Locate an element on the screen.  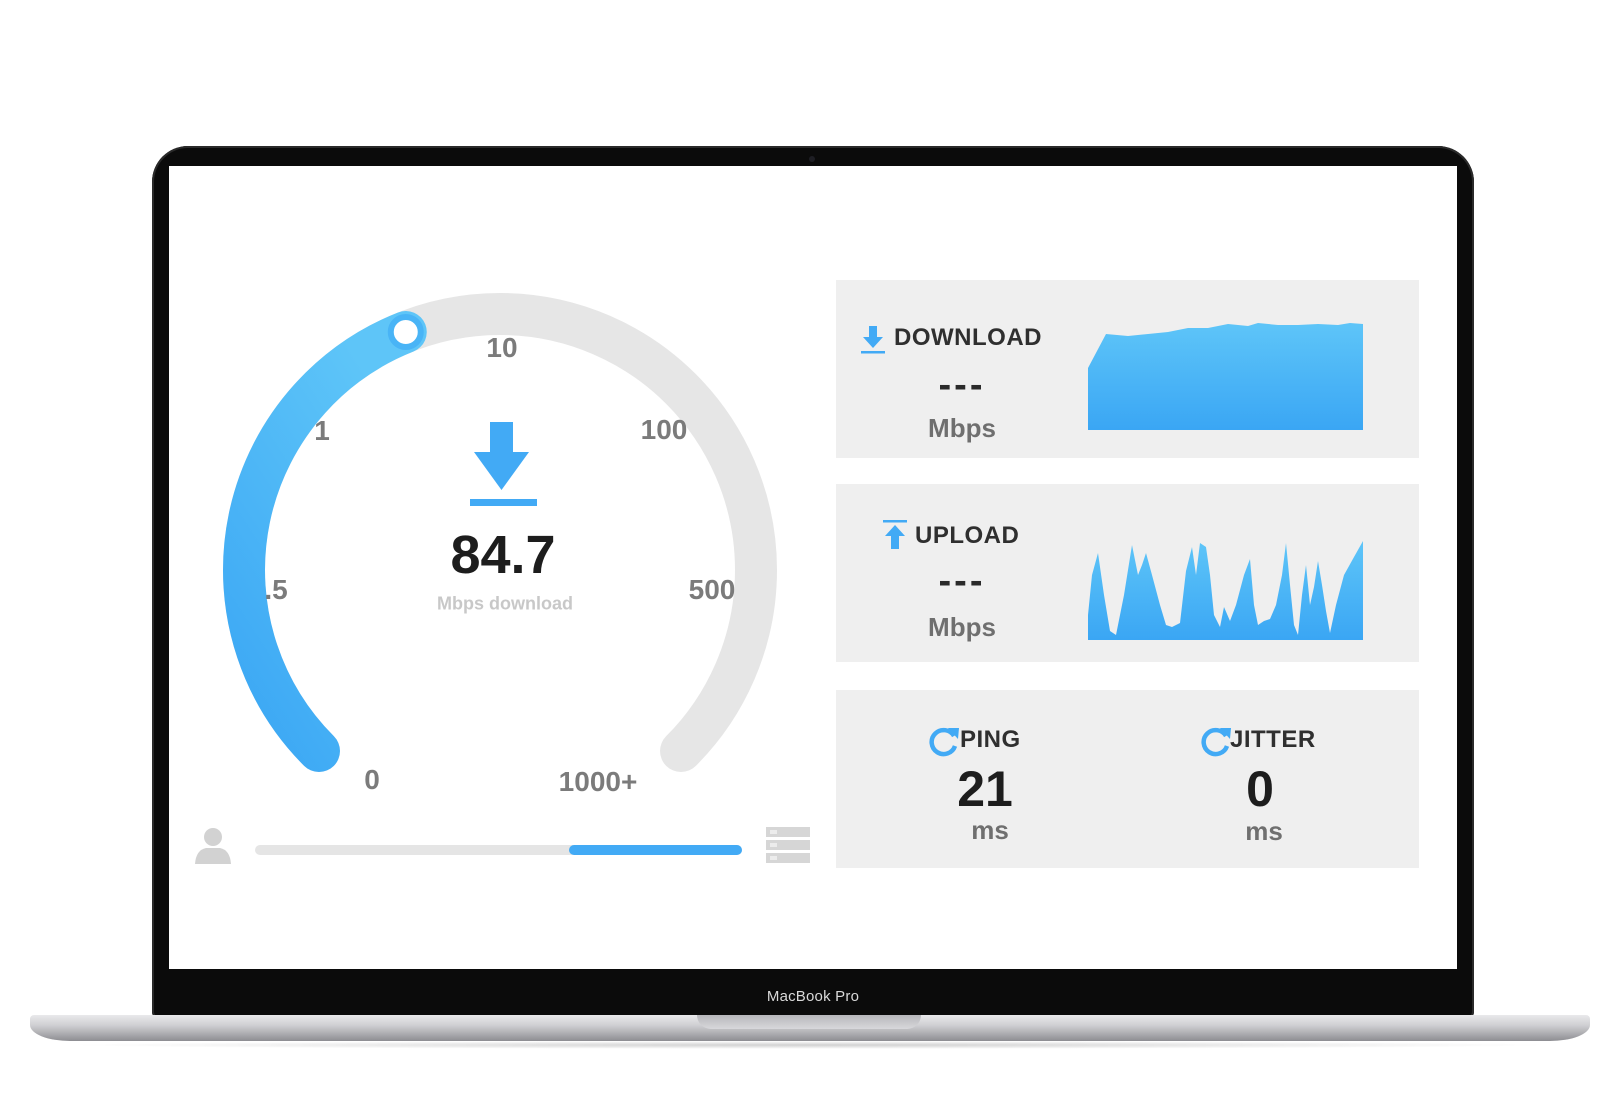
gauge-label-0: 0 is located at coordinates (372, 779).